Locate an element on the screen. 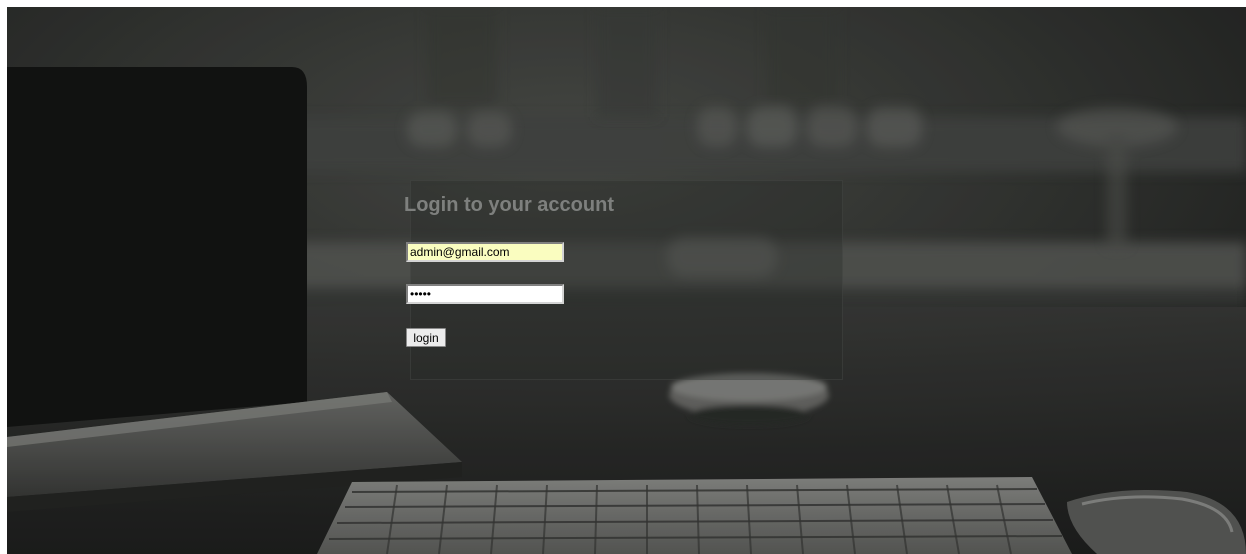 The height and width of the screenshot is (554, 1246). password-field is located at coordinates (485, 294).